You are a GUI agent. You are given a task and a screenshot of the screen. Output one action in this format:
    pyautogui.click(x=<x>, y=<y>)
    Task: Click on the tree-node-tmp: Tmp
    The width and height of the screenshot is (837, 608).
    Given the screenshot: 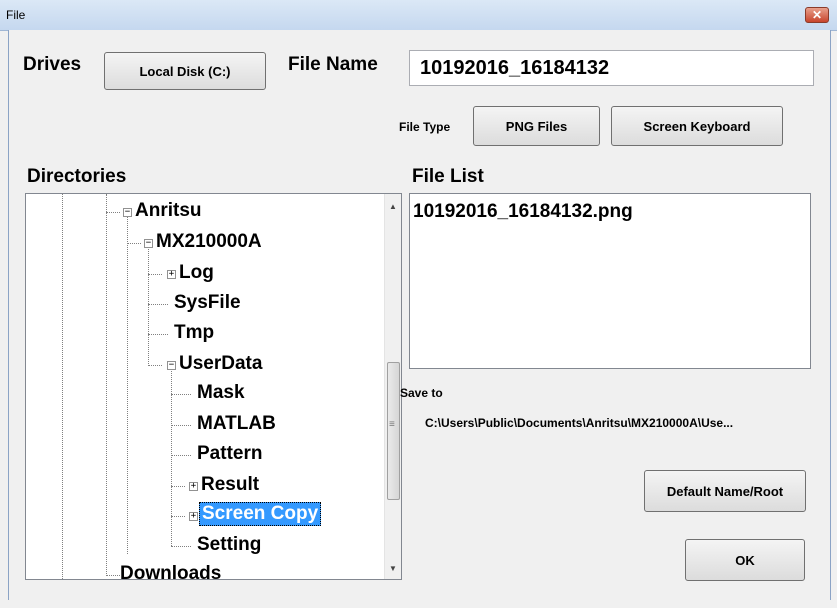 What is the action you would take?
    pyautogui.click(x=194, y=333)
    